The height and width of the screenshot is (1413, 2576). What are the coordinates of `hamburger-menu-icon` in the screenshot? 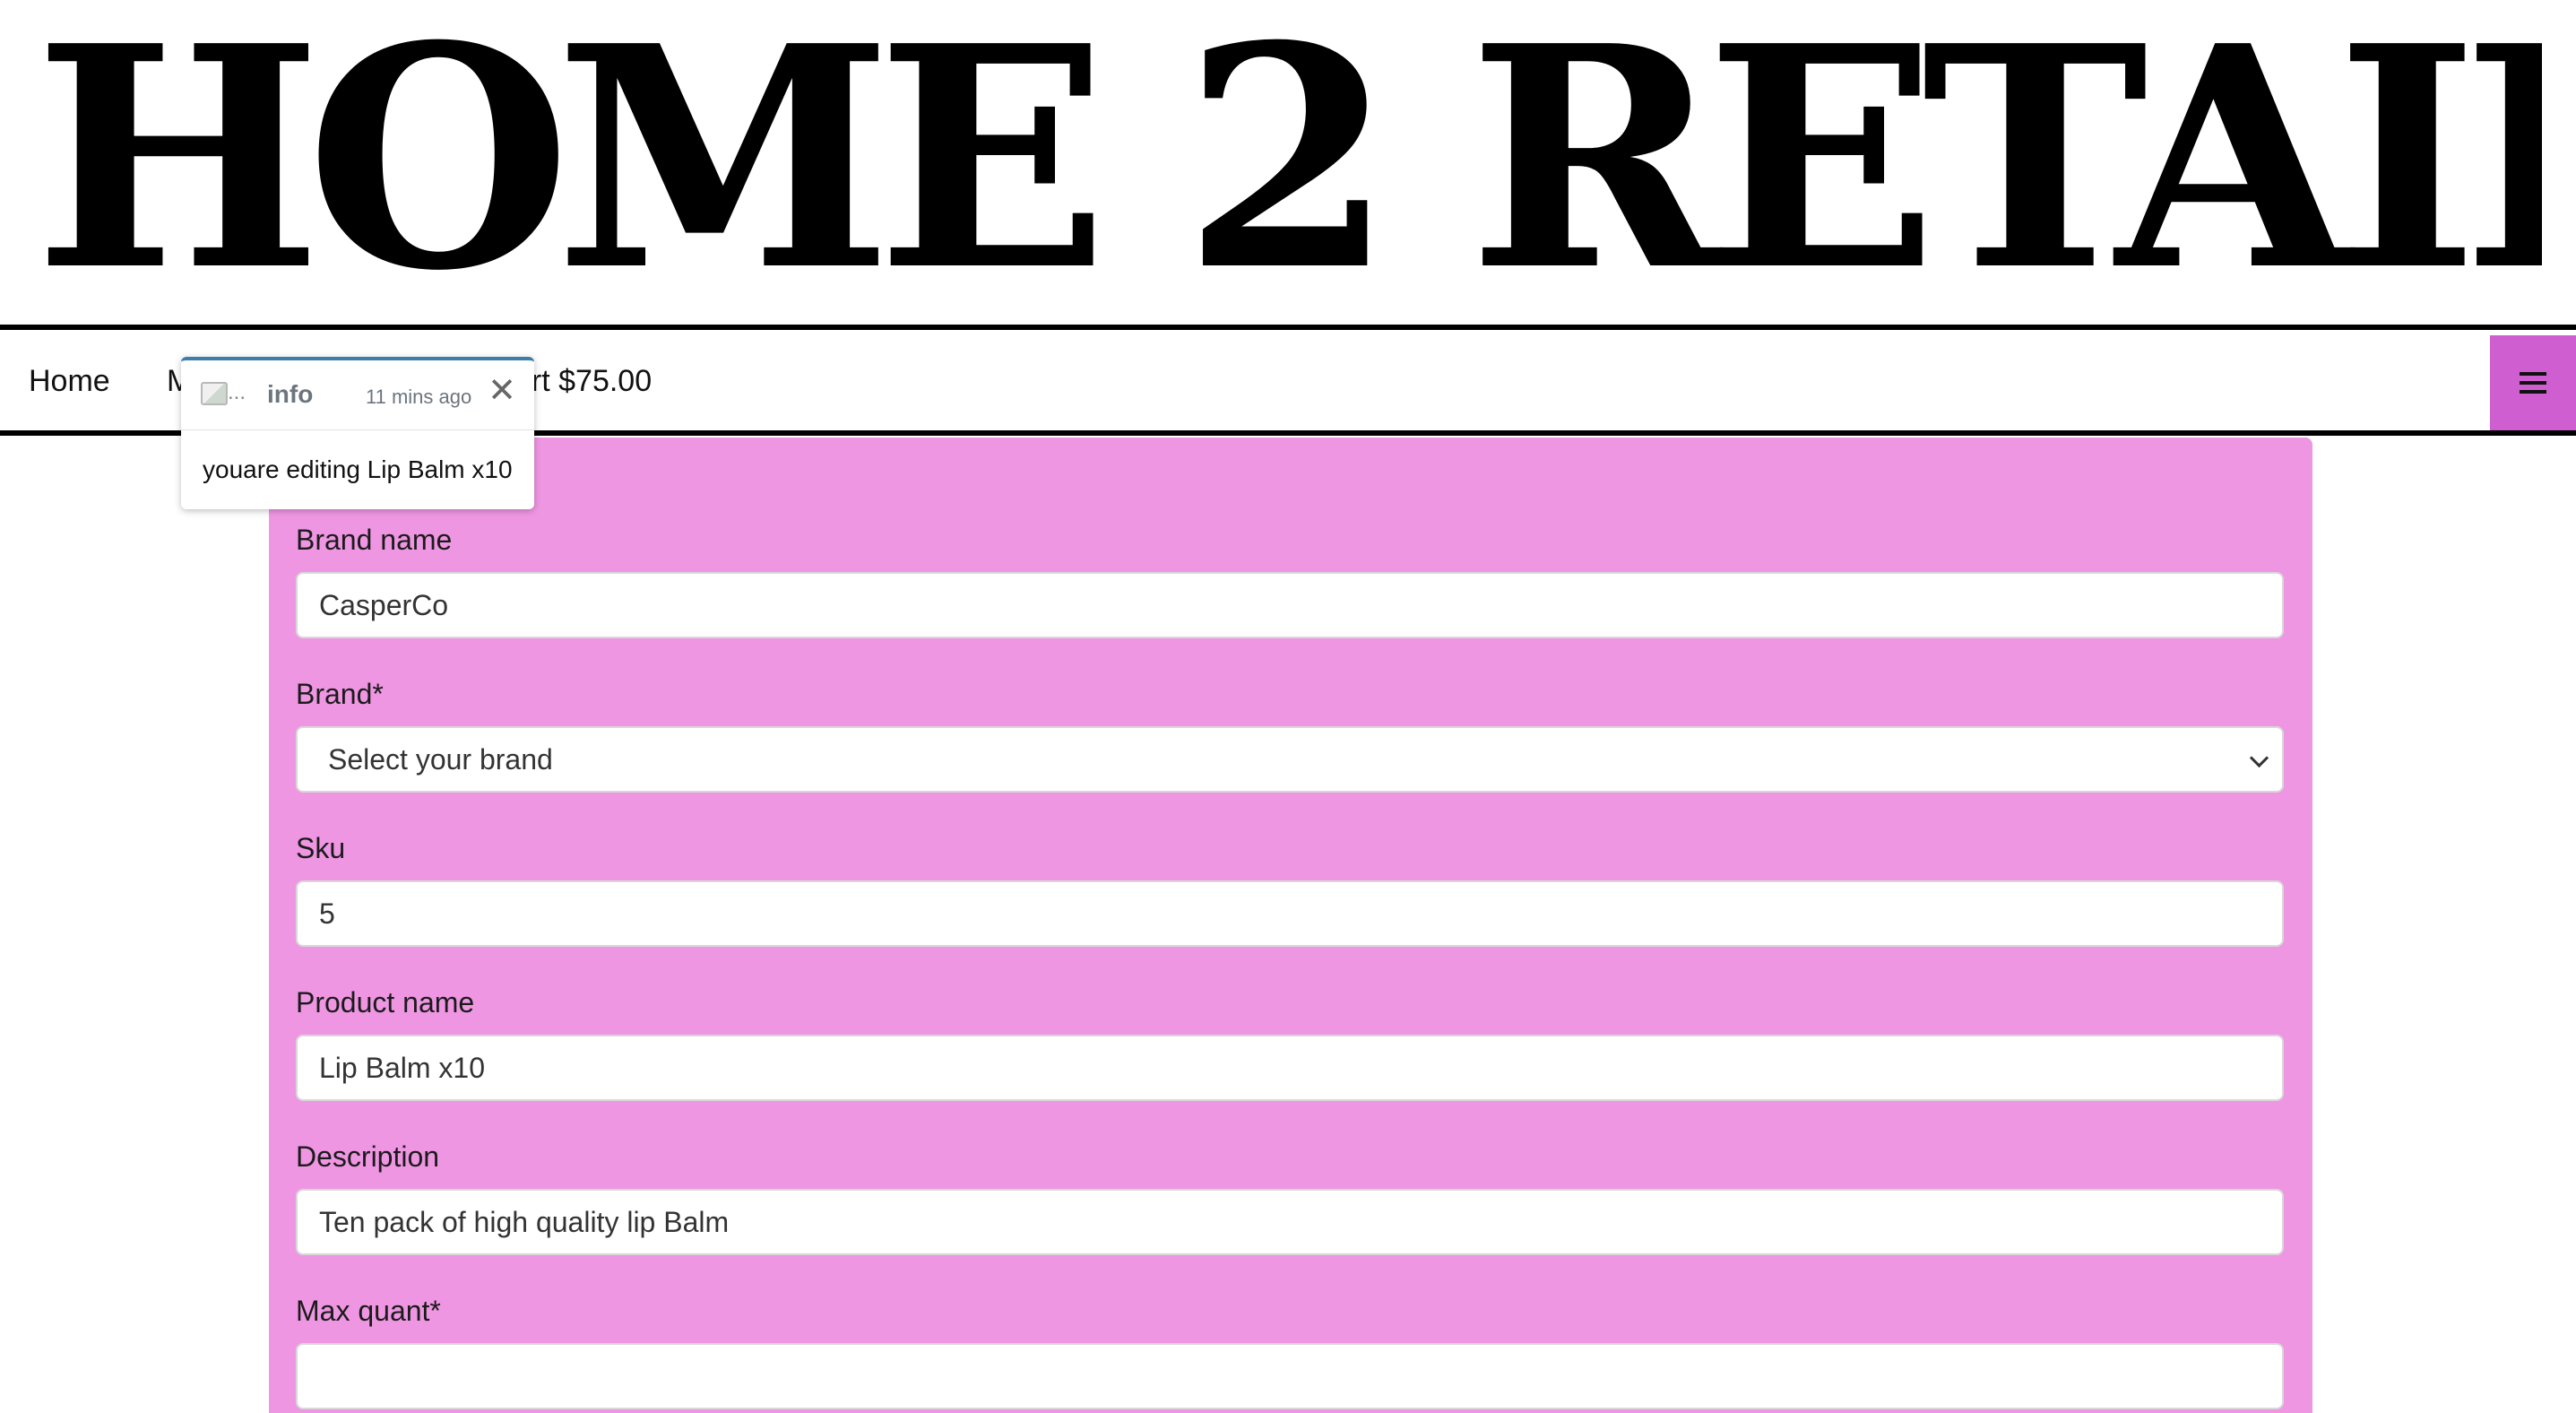 It's located at (2533, 383).